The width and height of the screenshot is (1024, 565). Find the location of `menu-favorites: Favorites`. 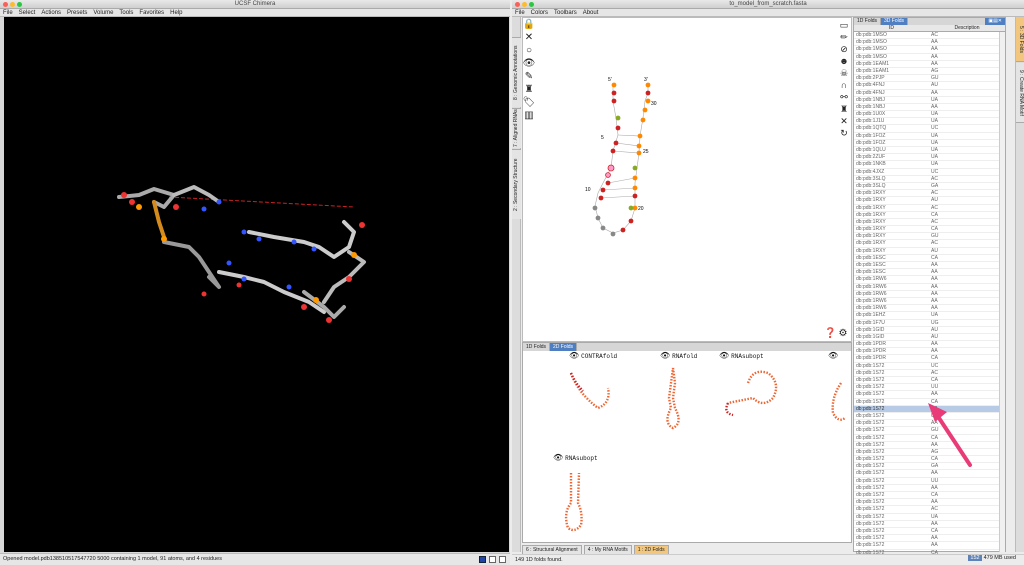

menu-favorites: Favorites is located at coordinates (151, 12).